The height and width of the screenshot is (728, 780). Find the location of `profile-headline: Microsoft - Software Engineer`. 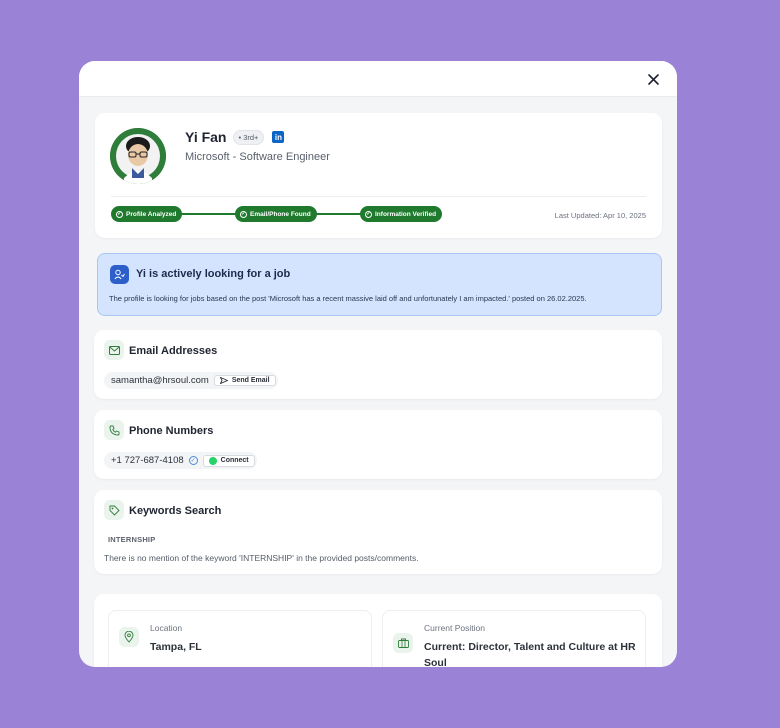

profile-headline: Microsoft - Software Engineer is located at coordinates (257, 157).